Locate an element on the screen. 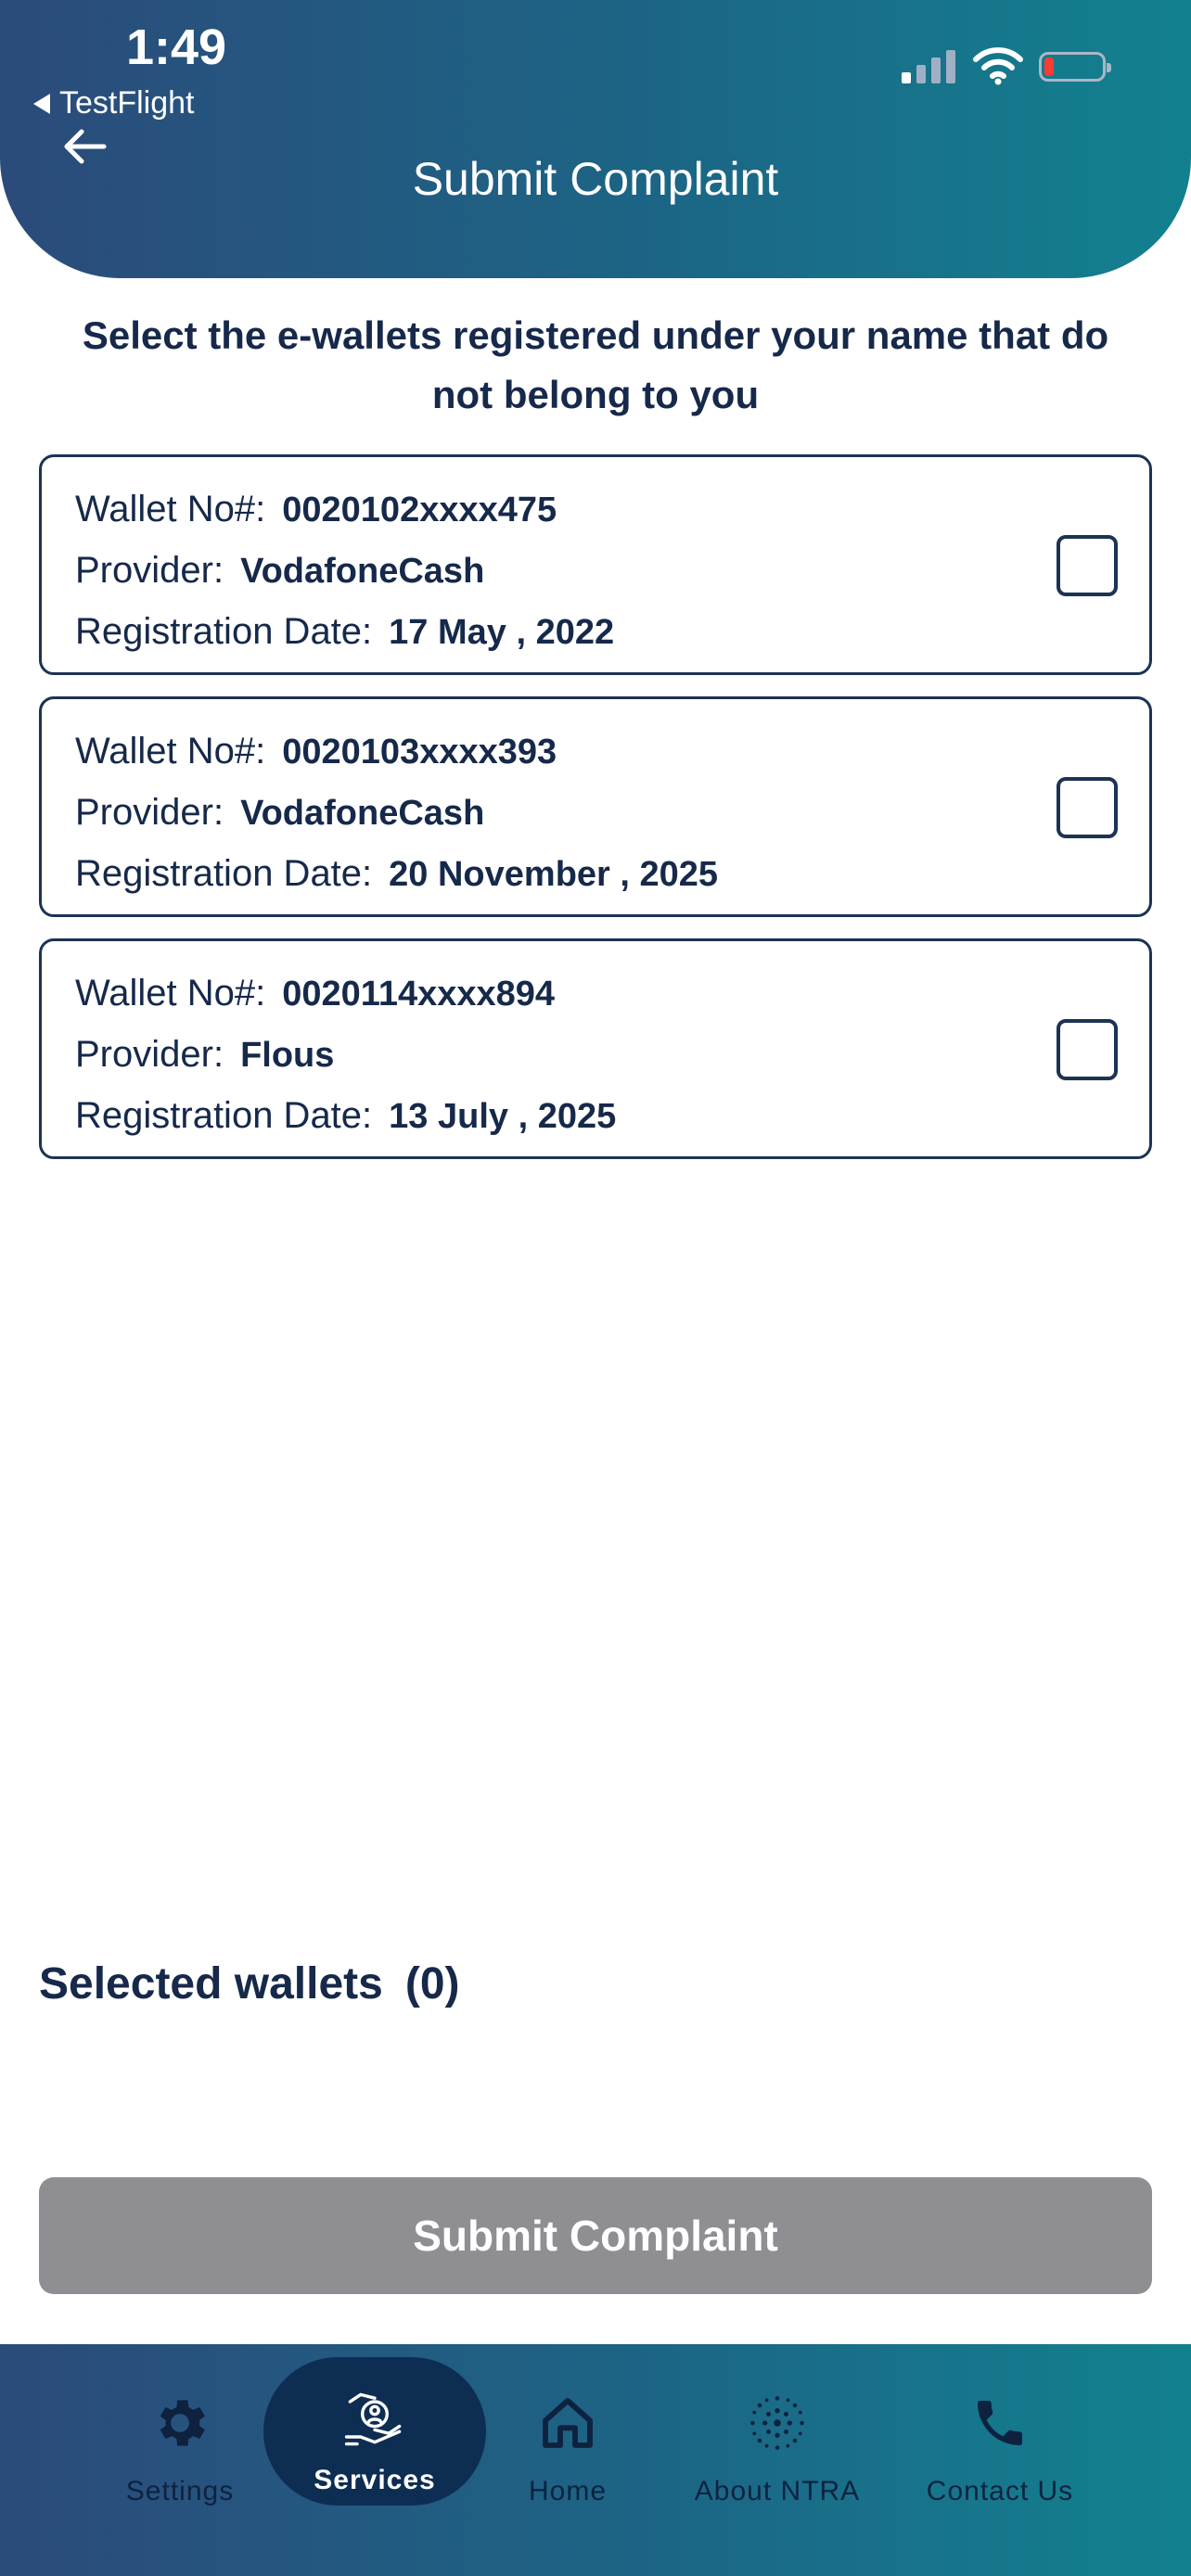 This screenshot has width=1191, height=2576. tab-home: Home is located at coordinates (568, 2455).